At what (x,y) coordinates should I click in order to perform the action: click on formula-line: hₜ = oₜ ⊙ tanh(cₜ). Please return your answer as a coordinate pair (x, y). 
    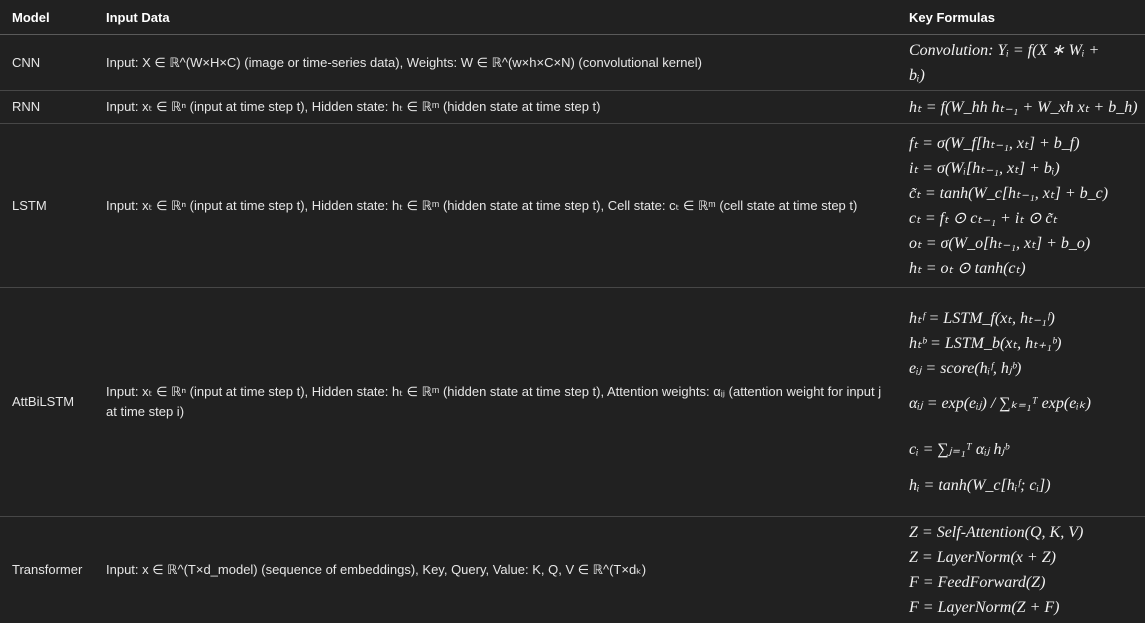
    Looking at the image, I should click on (1021, 268).